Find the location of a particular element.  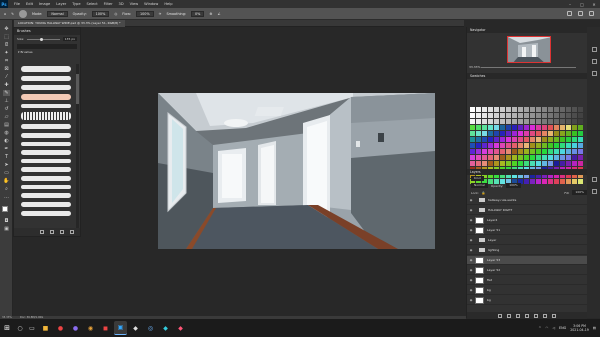

layer-row: ◉ lighting is located at coordinates (527, 250).